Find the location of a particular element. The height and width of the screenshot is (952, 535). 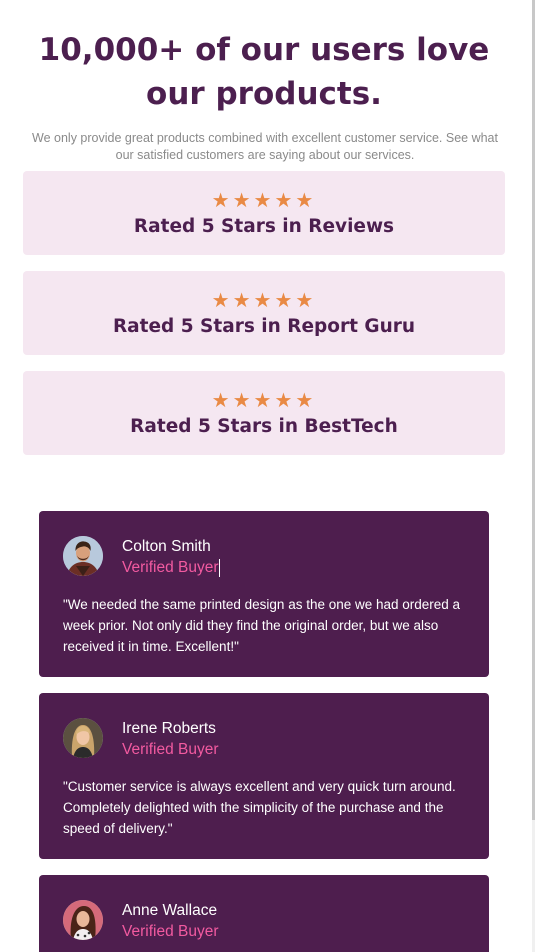

page-headline: 10,000+ of our users love our products. is located at coordinates (264, 72).